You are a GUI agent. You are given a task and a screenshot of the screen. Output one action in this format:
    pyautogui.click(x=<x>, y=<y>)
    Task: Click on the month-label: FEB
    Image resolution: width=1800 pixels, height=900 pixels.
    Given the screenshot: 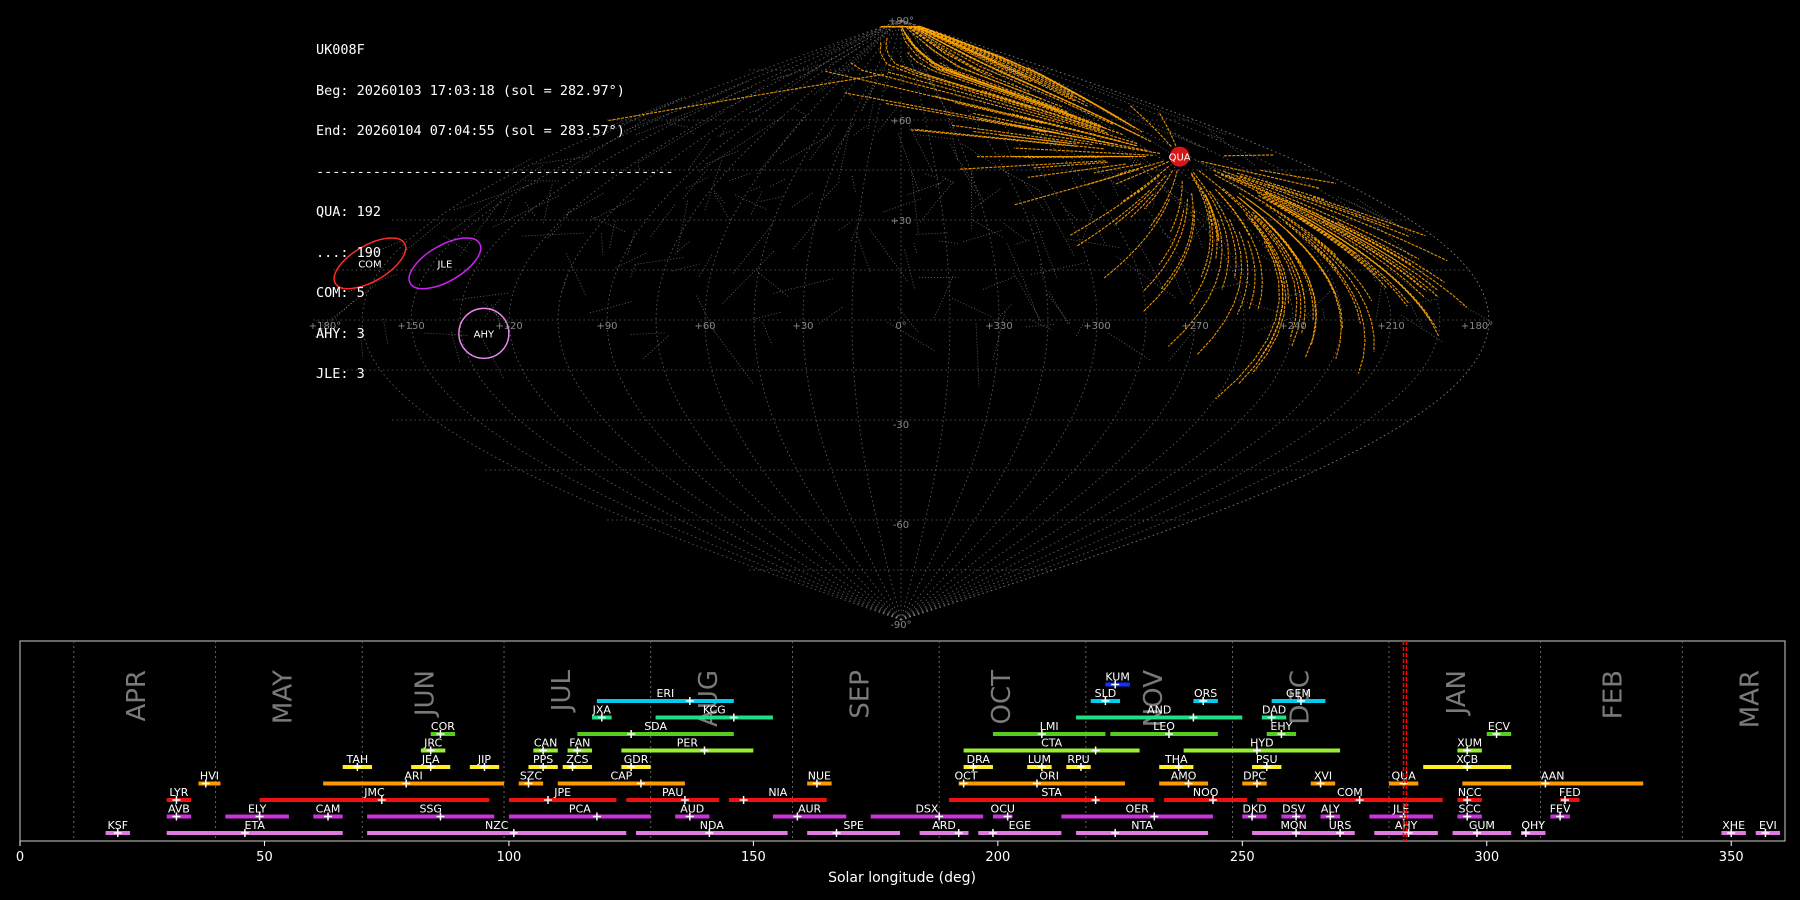 What is the action you would take?
    pyautogui.click(x=1613, y=694)
    